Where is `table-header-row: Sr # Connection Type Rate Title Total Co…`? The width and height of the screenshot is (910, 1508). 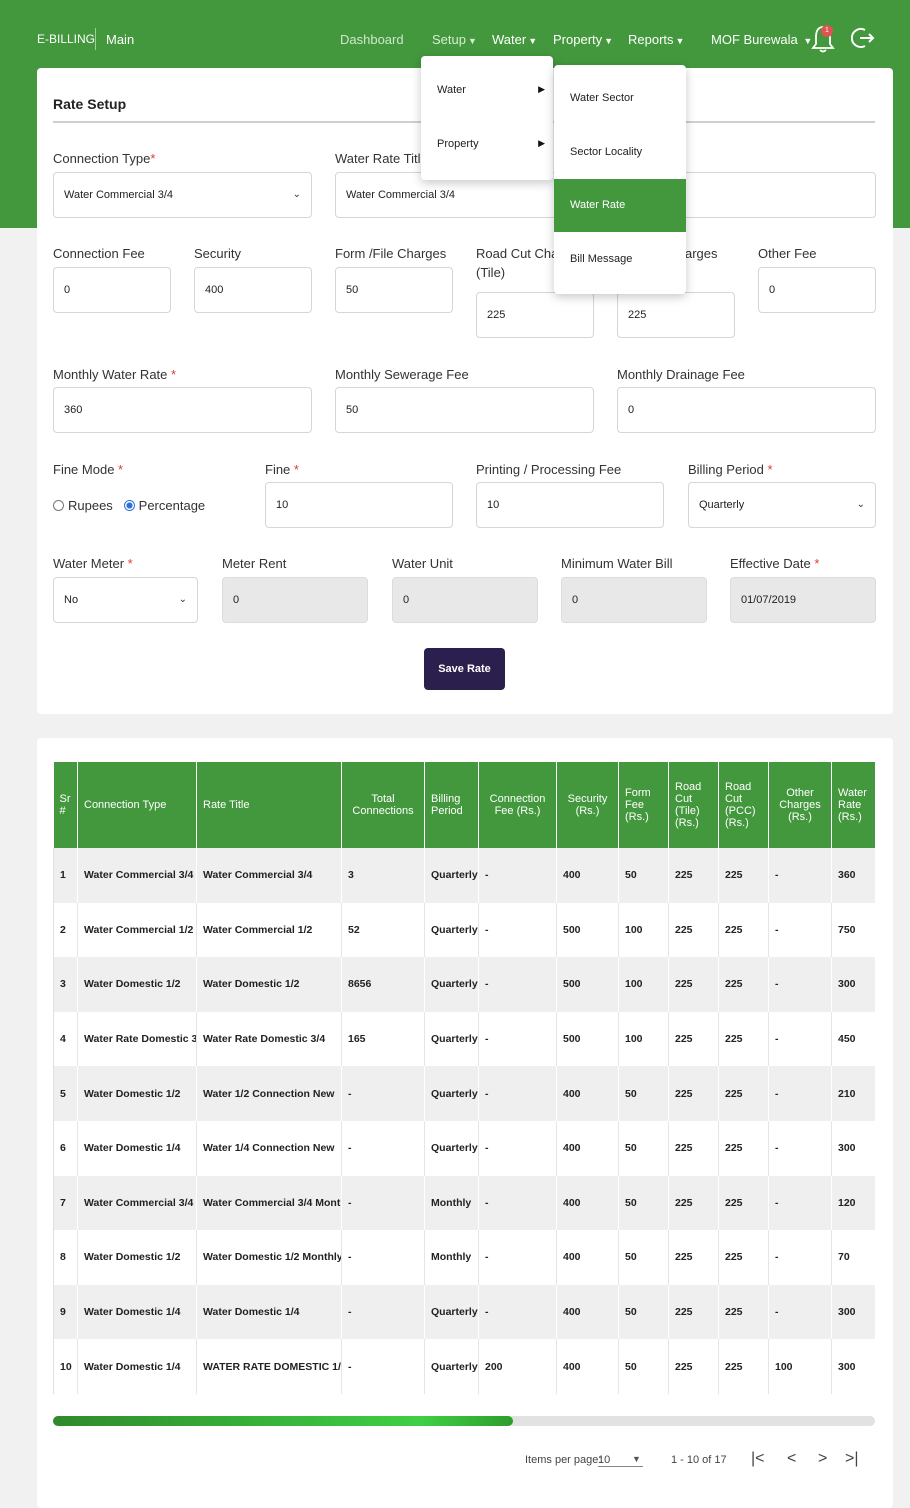 table-header-row: Sr # Connection Type Rate Title Total Co… is located at coordinates (464, 805).